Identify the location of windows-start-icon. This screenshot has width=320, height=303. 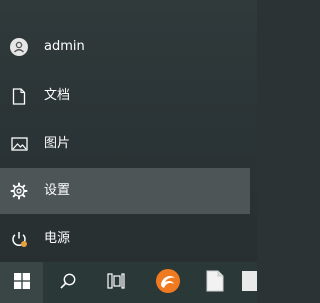
(21, 282).